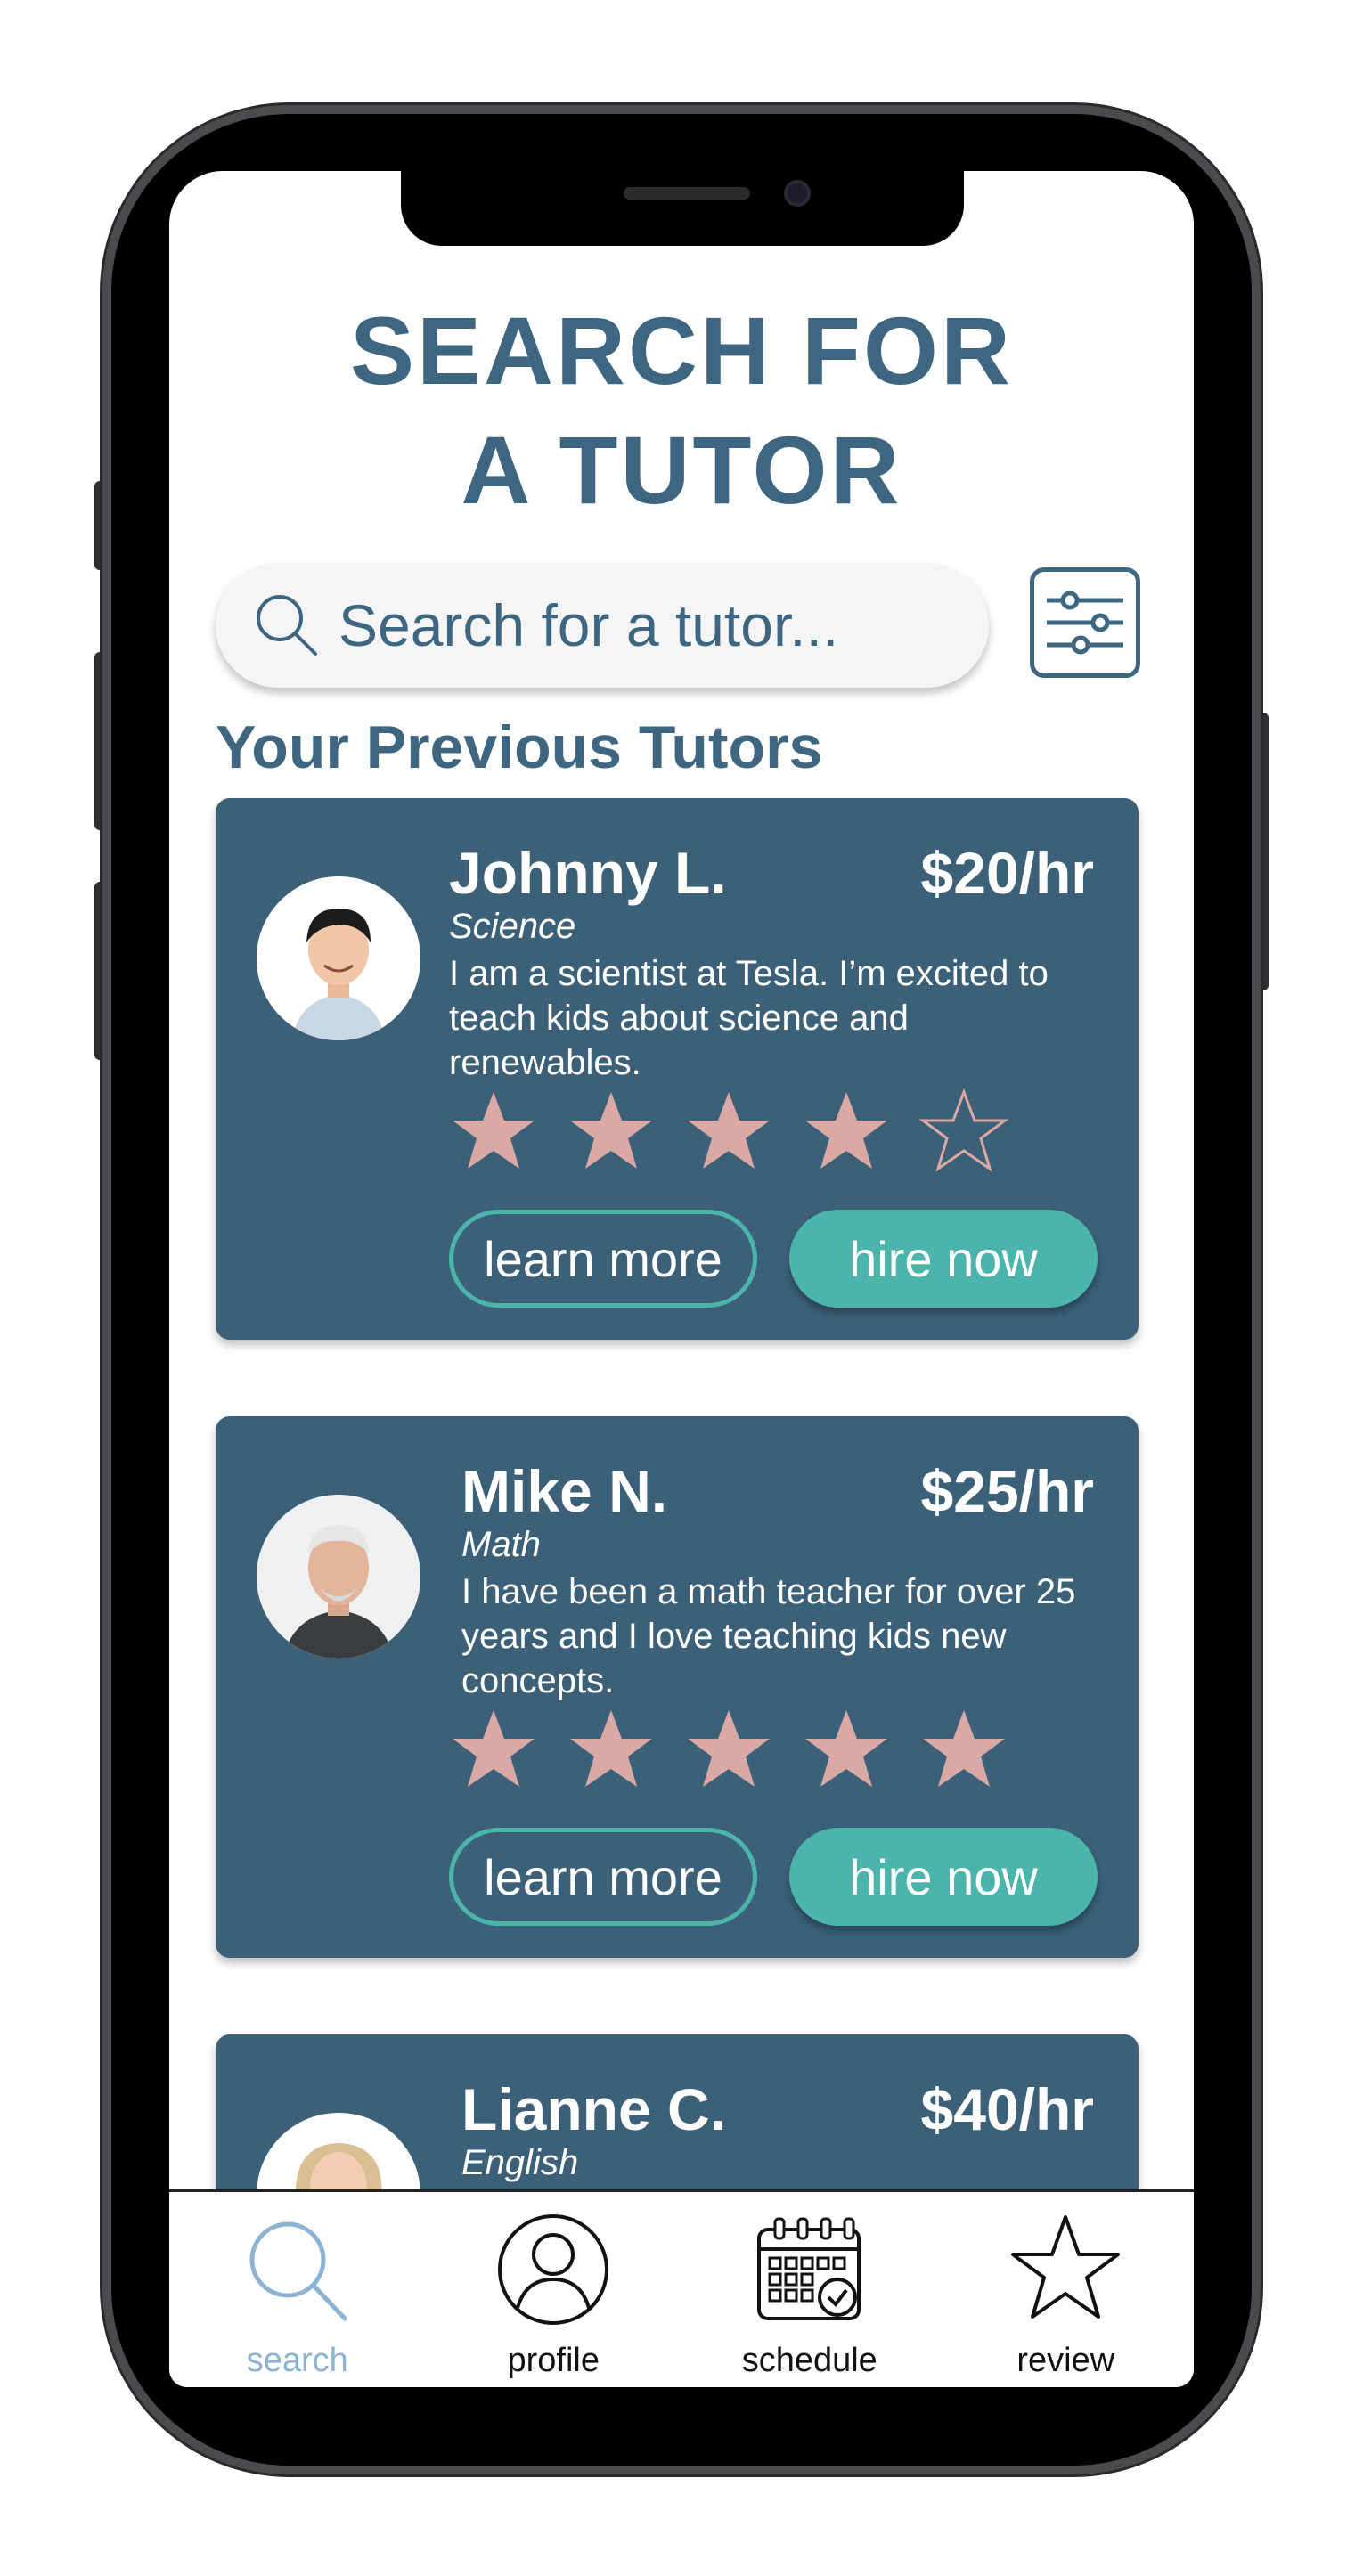  Describe the element at coordinates (553, 2361) in the screenshot. I see `nav-label: profile` at that location.